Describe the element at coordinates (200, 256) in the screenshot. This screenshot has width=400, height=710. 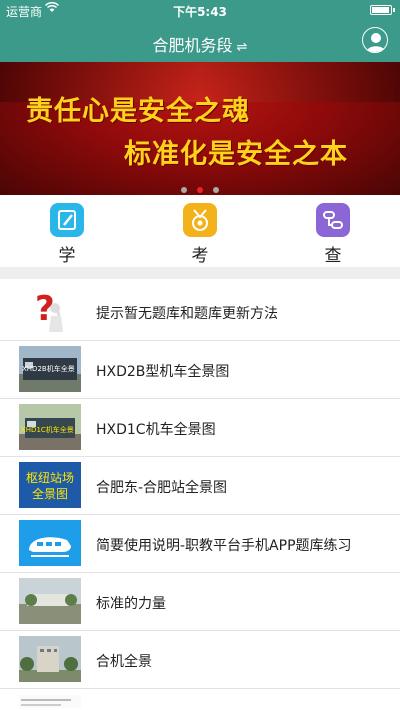
I see `exam-label: 考` at that location.